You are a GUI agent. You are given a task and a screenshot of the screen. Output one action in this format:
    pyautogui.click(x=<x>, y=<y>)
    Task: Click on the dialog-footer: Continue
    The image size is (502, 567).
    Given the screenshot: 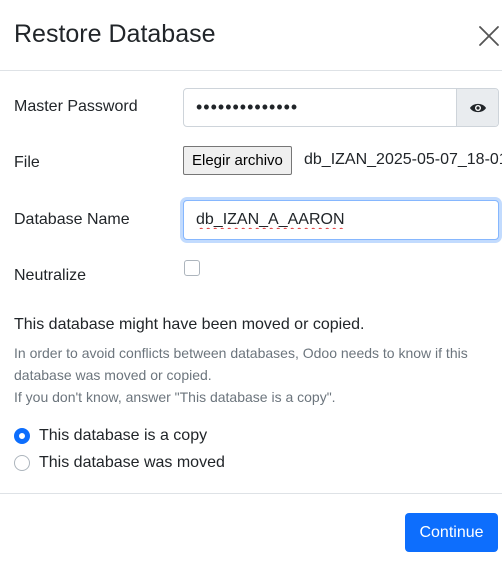 What is the action you would take?
    pyautogui.click(x=251, y=530)
    